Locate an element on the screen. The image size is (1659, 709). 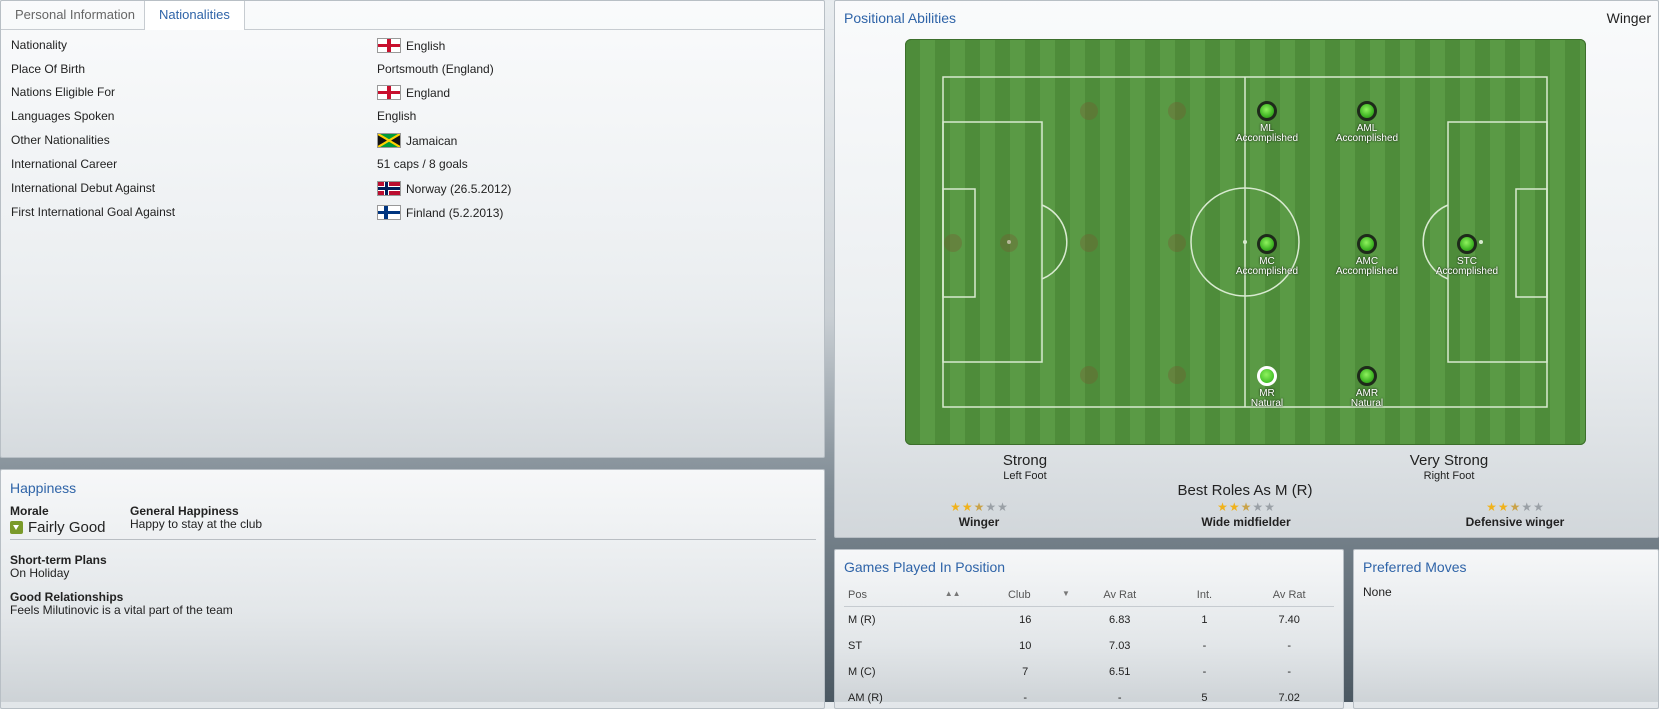
col-header-pos: Pos ▲▲ is located at coordinates (910, 595).